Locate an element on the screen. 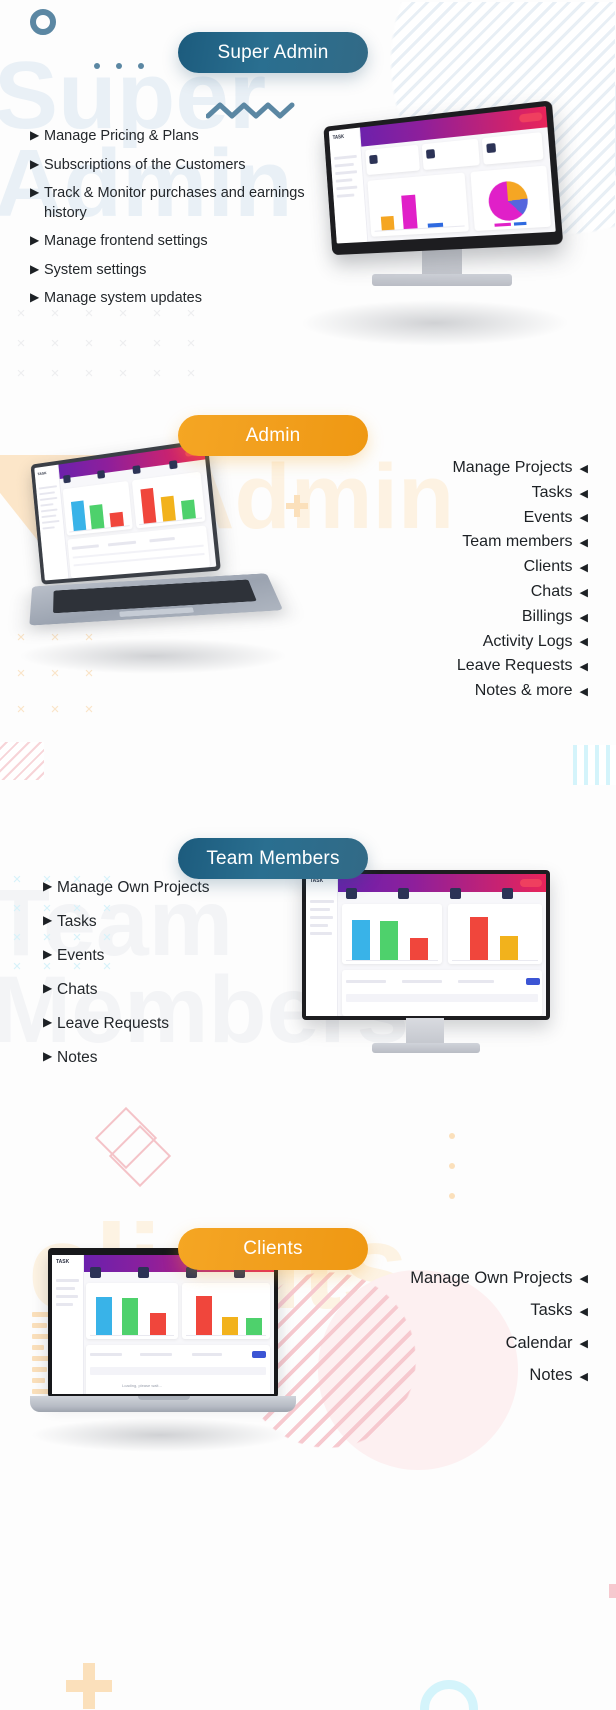 Image resolution: width=616 pixels, height=1710 pixels. list-item: Billings ◀ is located at coordinates (448, 617).